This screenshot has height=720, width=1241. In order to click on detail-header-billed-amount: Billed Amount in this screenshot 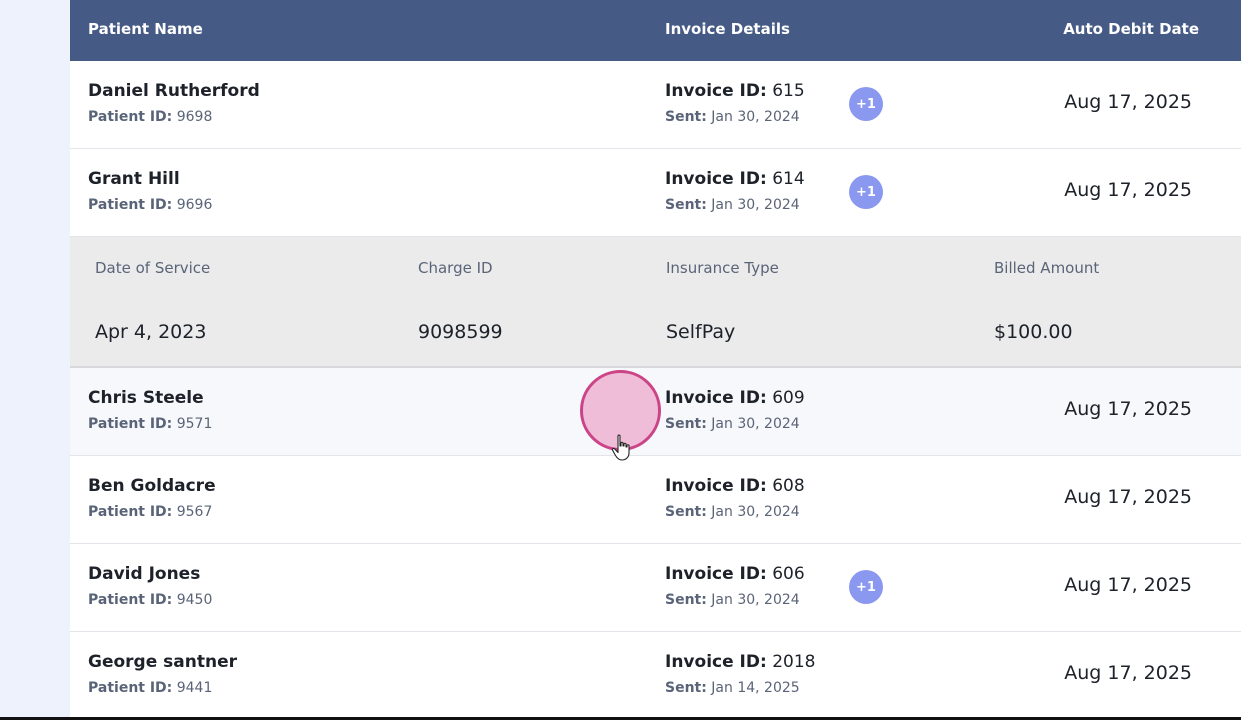, I will do `click(1047, 268)`.